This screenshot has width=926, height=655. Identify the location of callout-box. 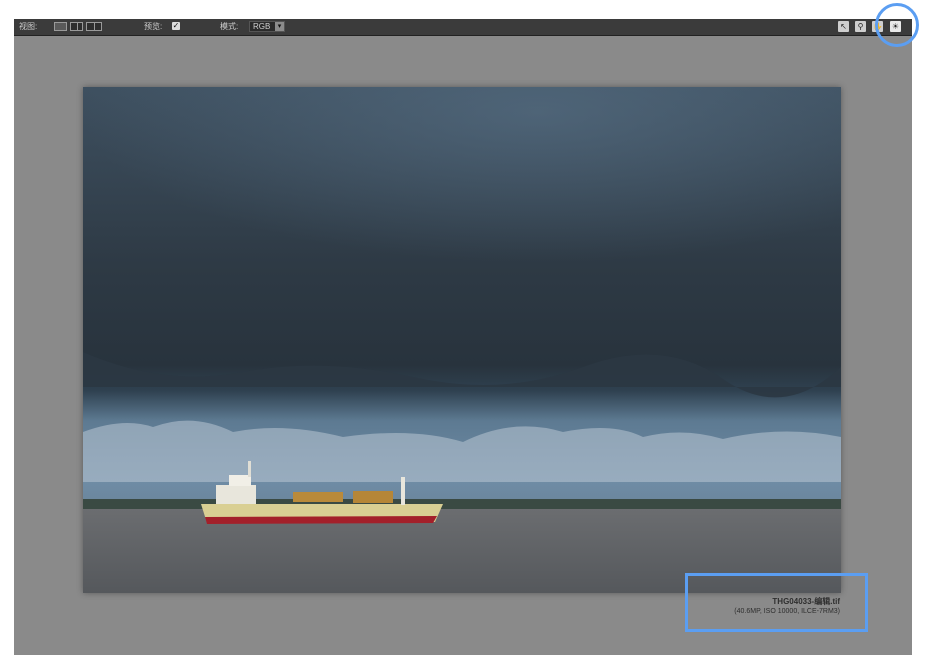
(776, 602).